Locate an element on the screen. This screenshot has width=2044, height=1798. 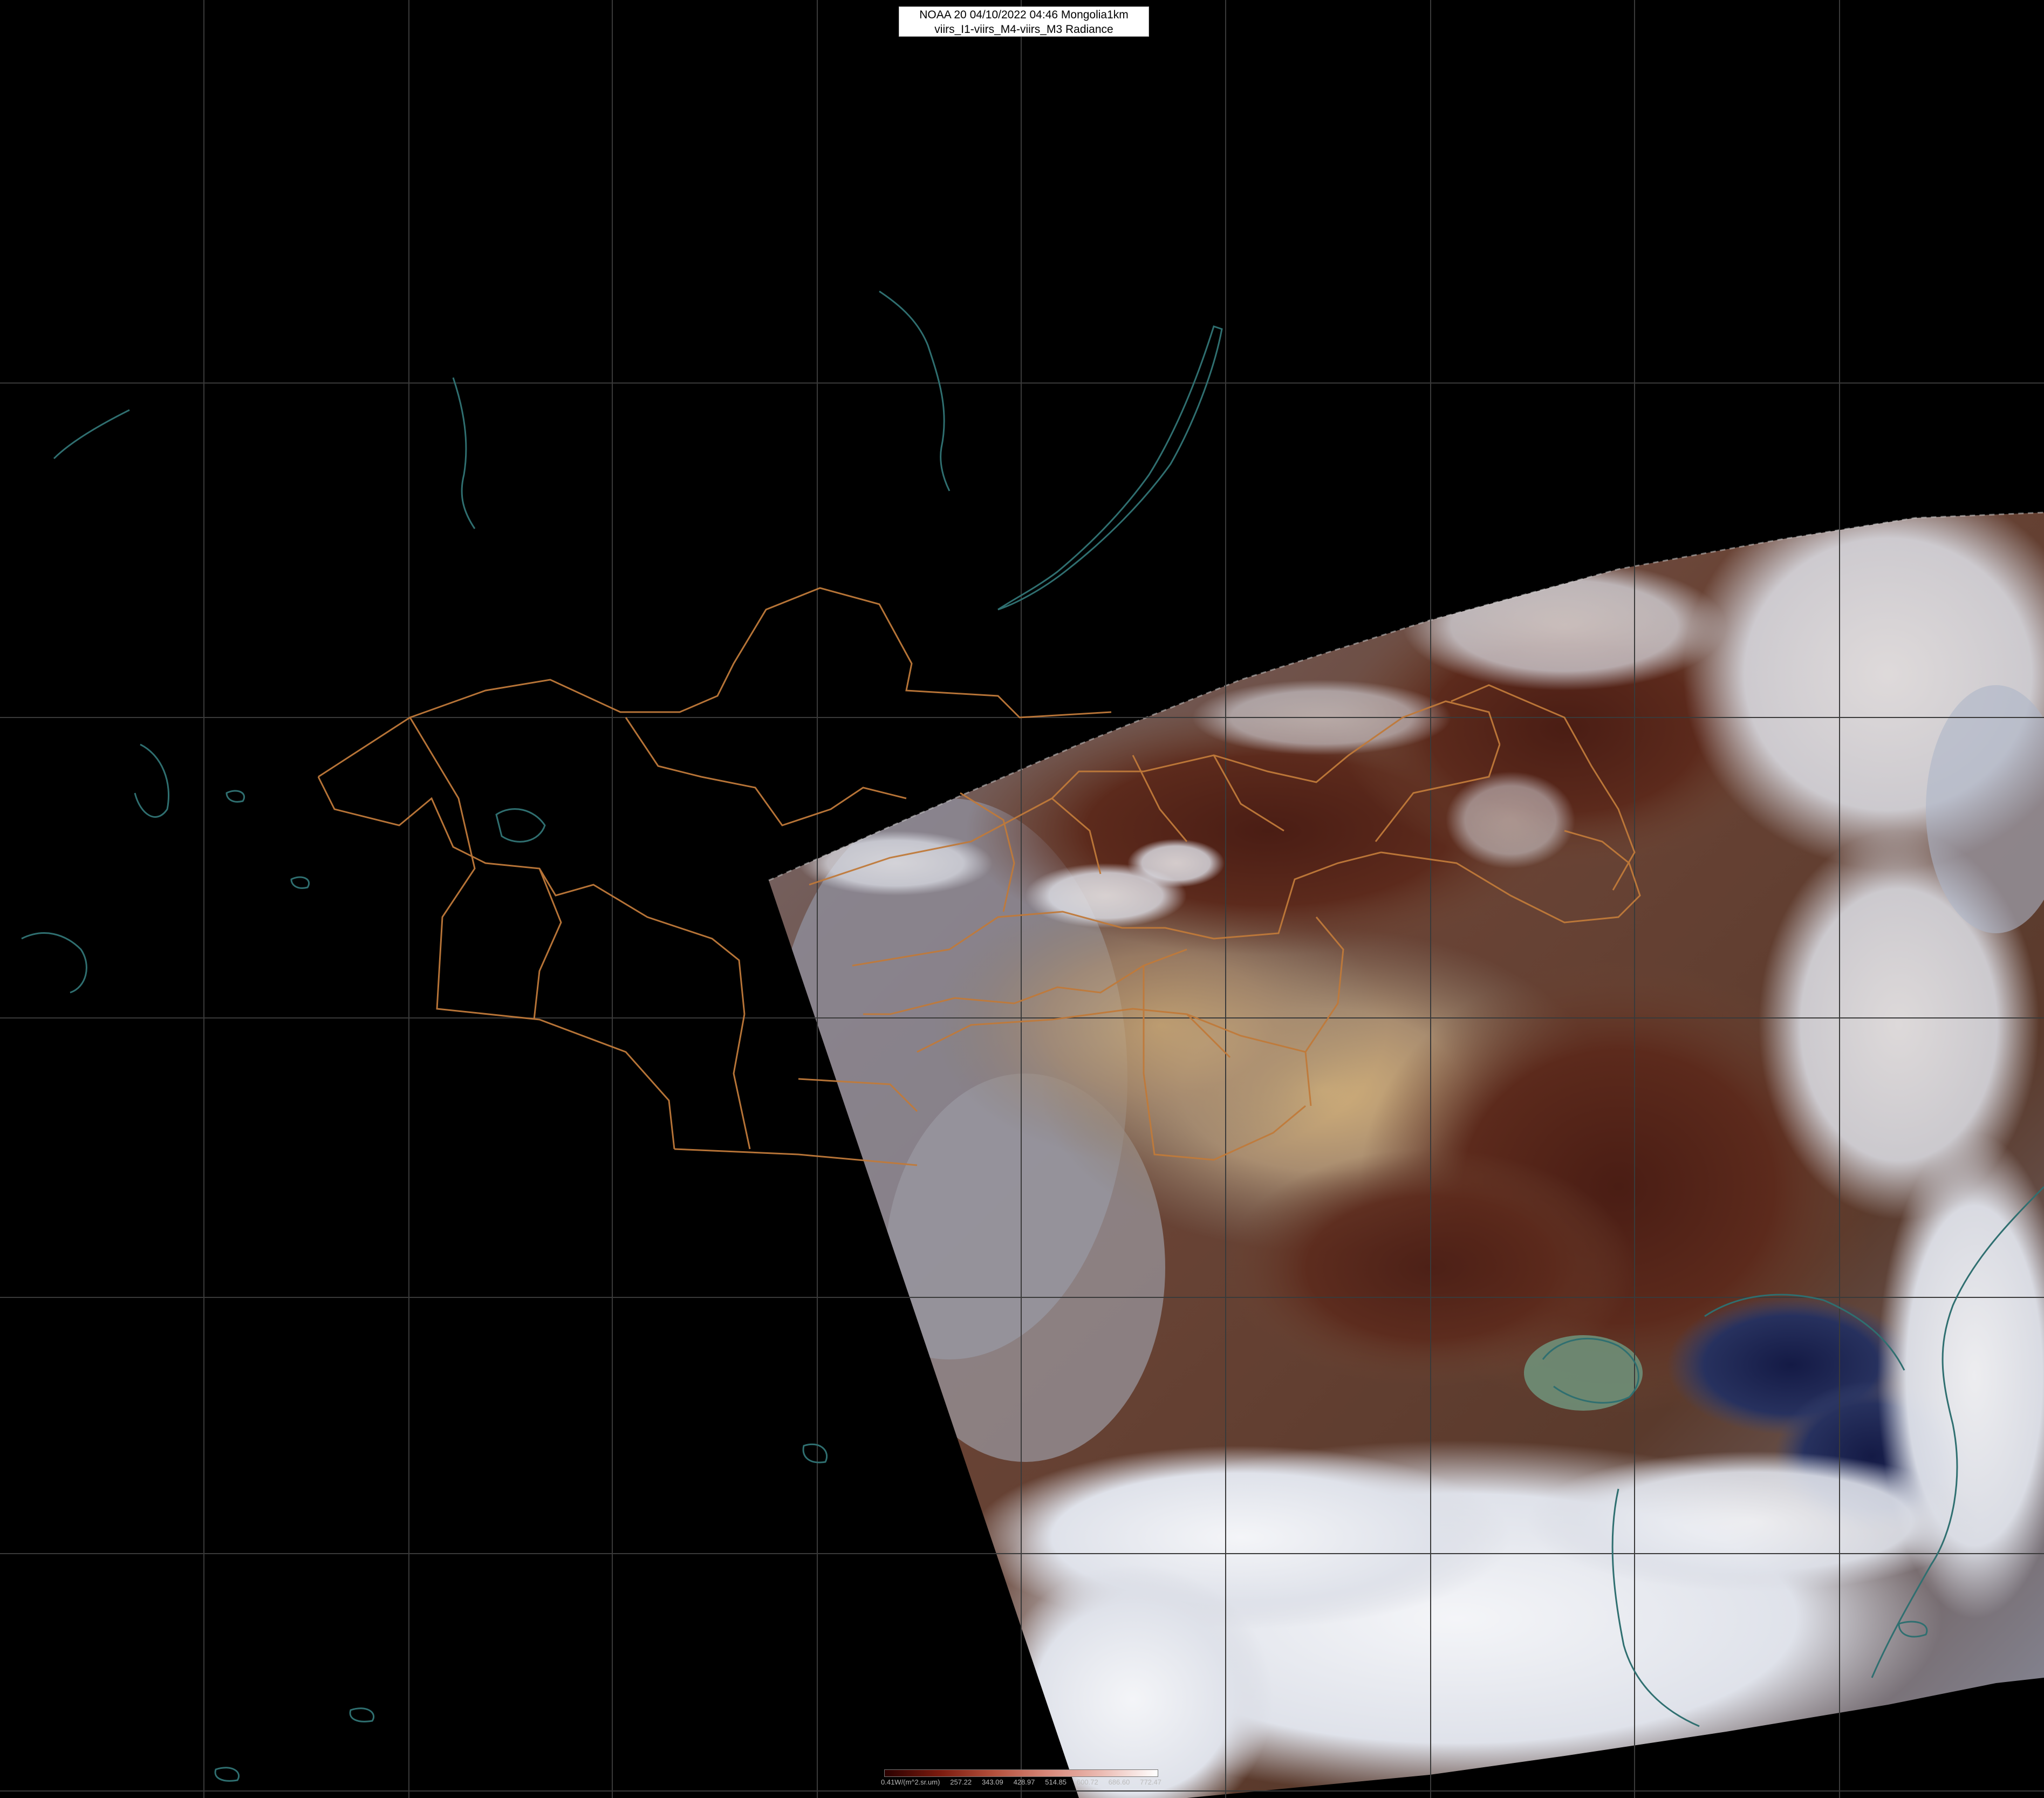
colorbar-label: 0.41W/(m^2.sr.um) is located at coordinates (910, 1782).